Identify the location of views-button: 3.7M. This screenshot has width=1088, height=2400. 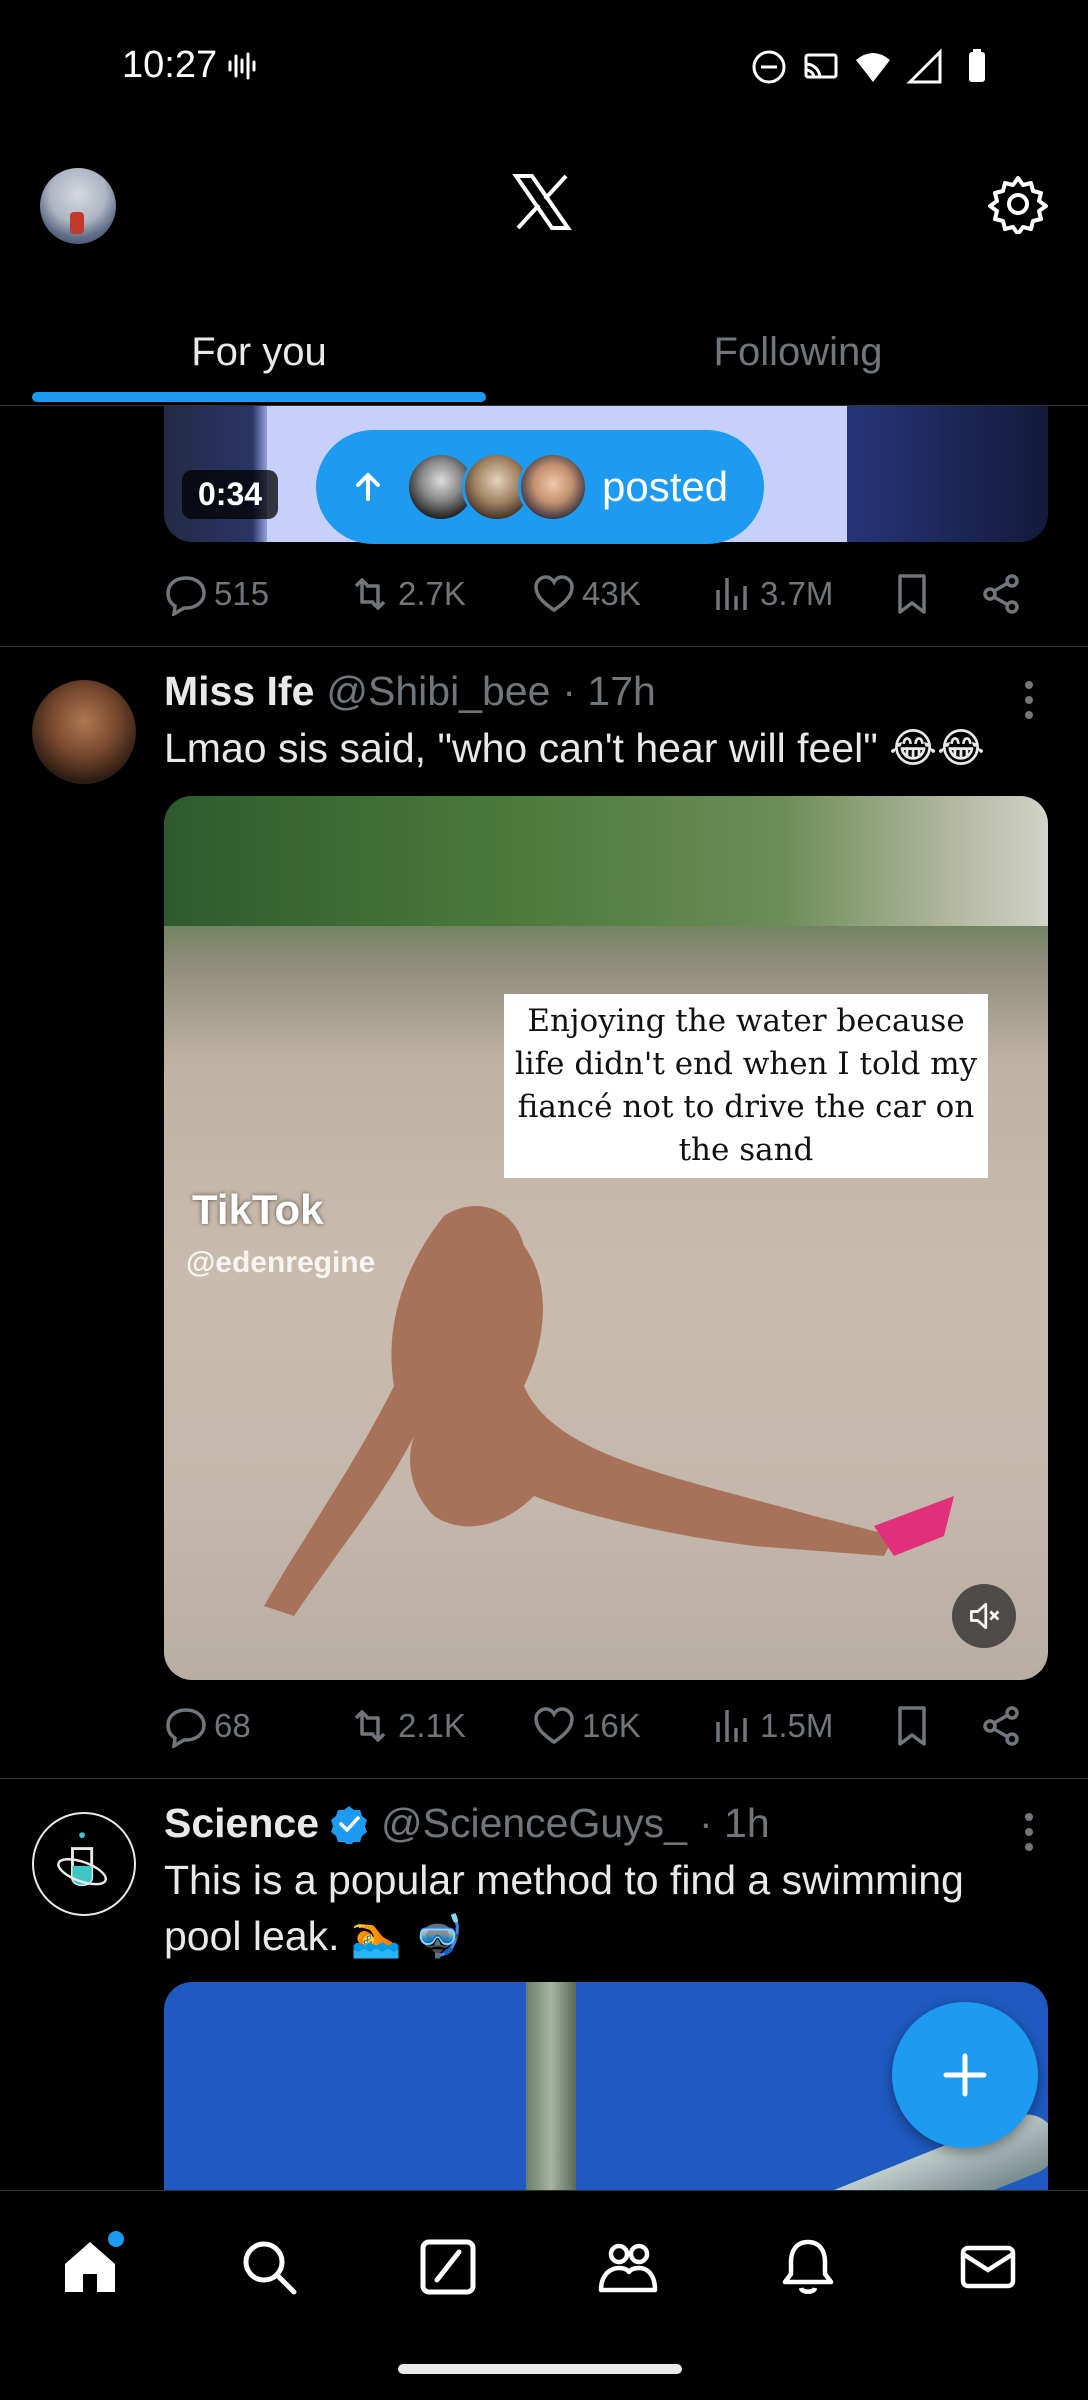
(771, 594).